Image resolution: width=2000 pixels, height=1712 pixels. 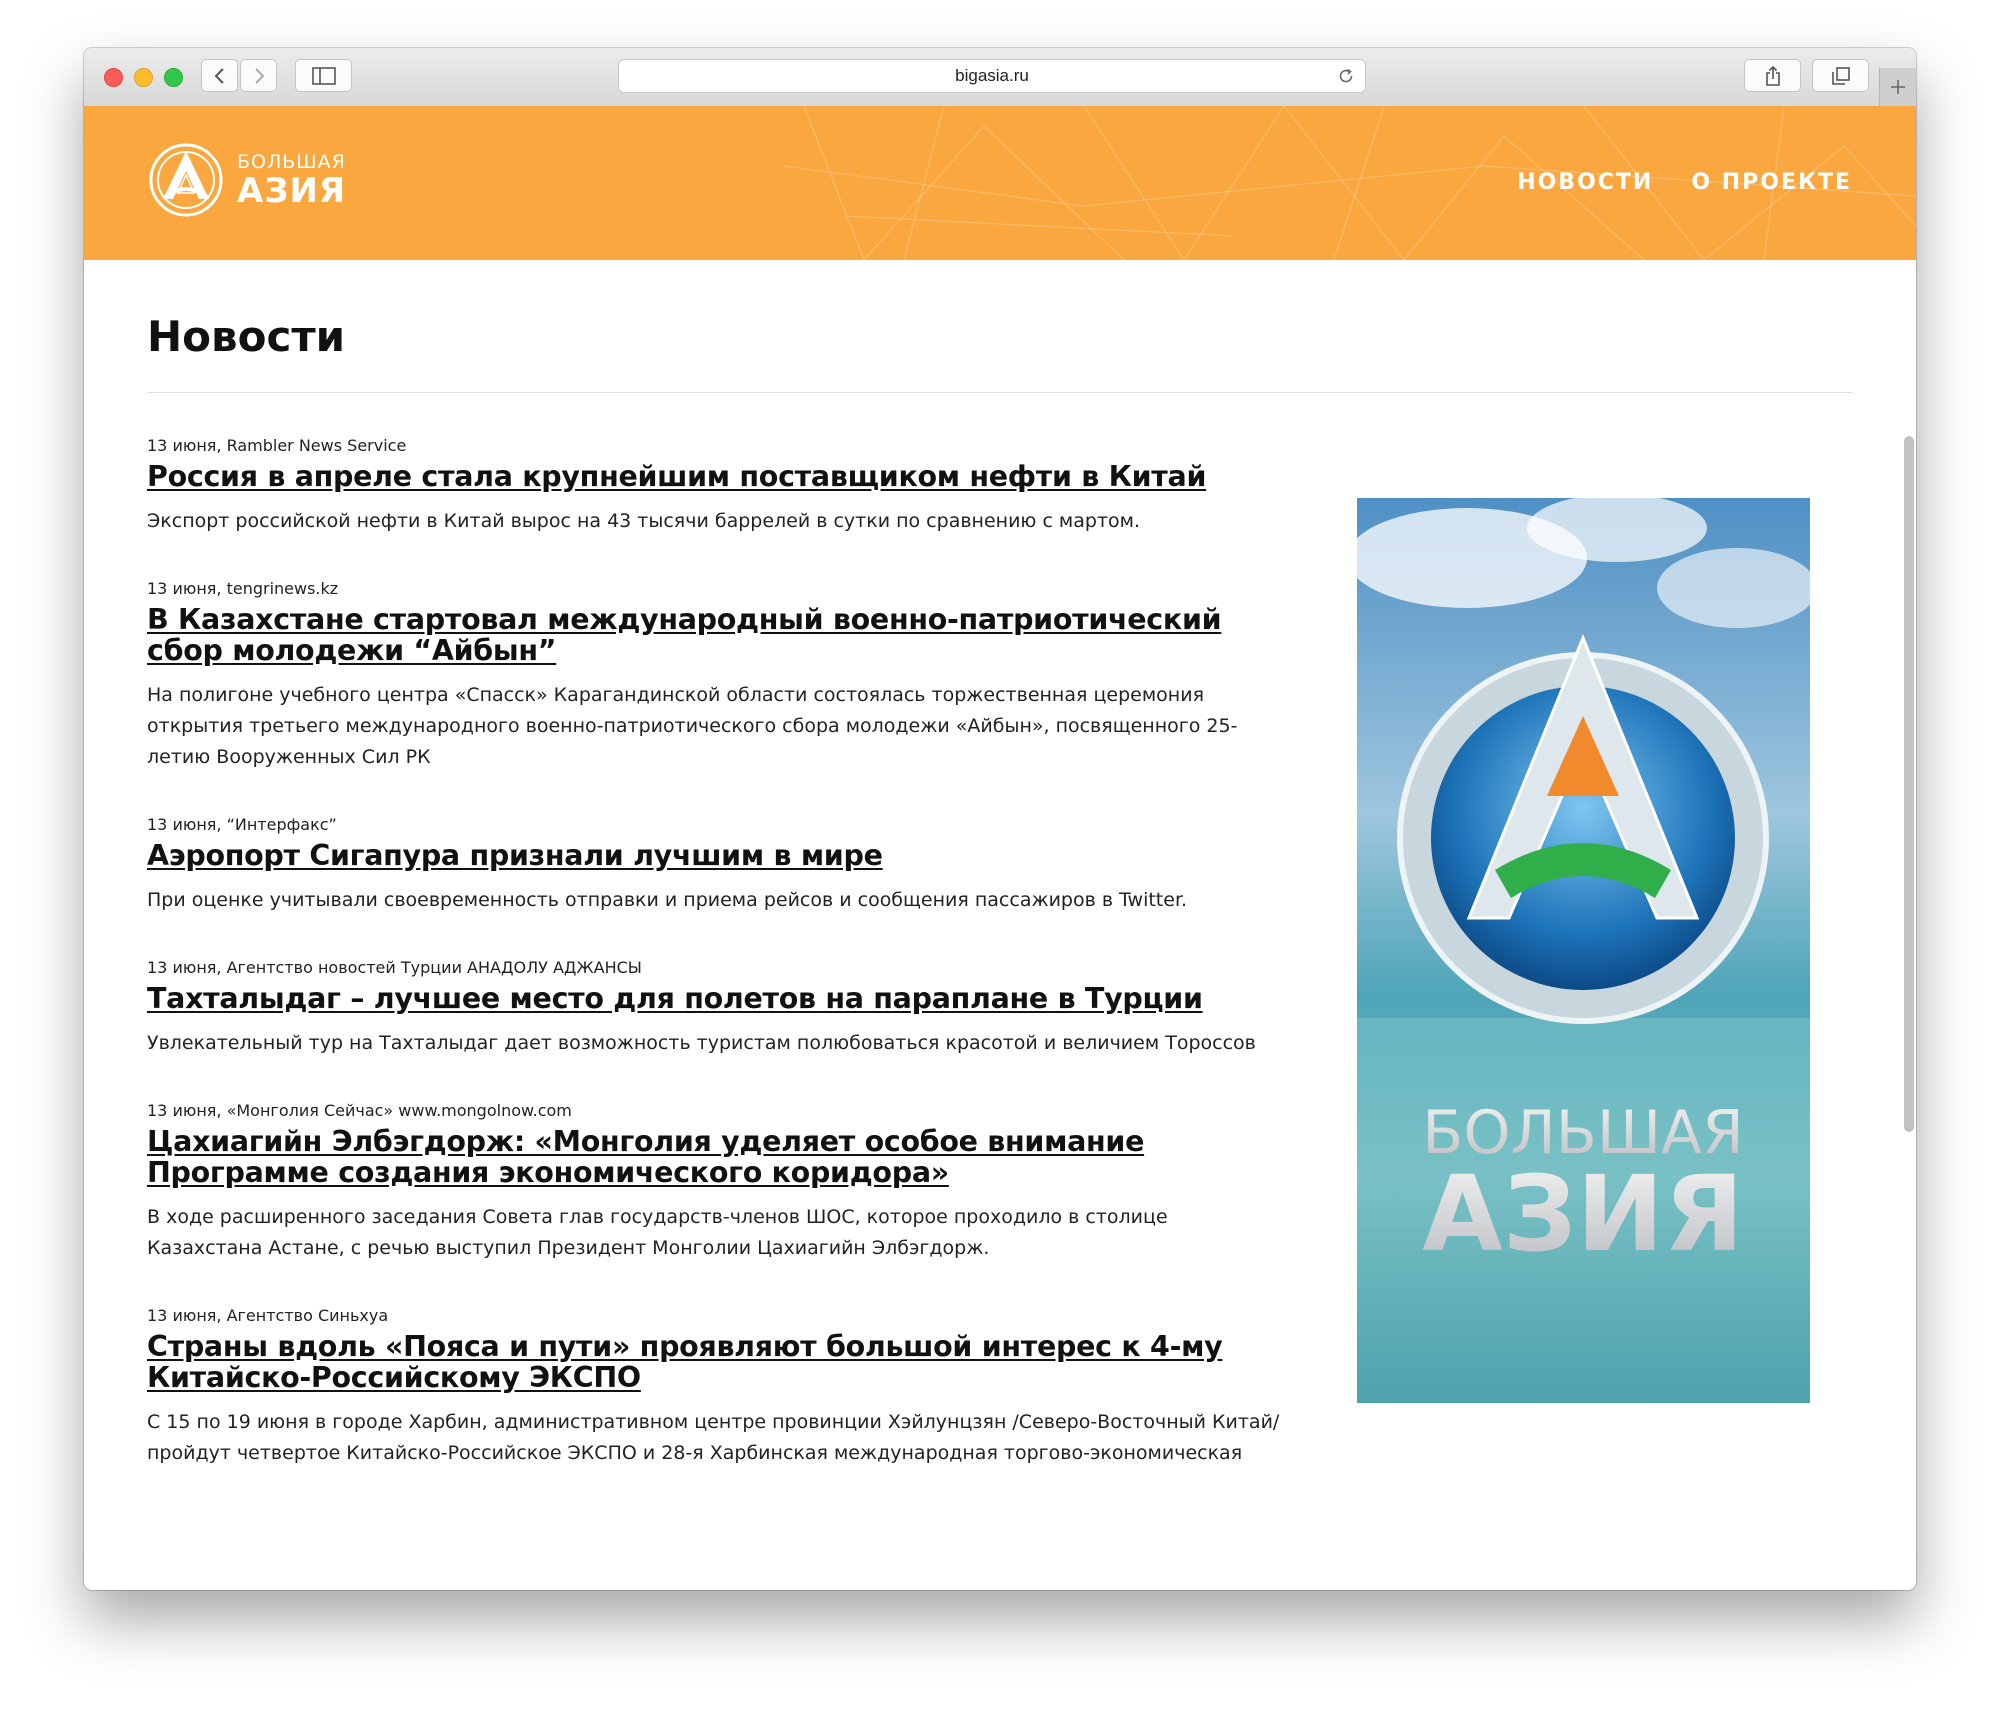 I want to click on zoom-window-button, so click(x=173, y=77).